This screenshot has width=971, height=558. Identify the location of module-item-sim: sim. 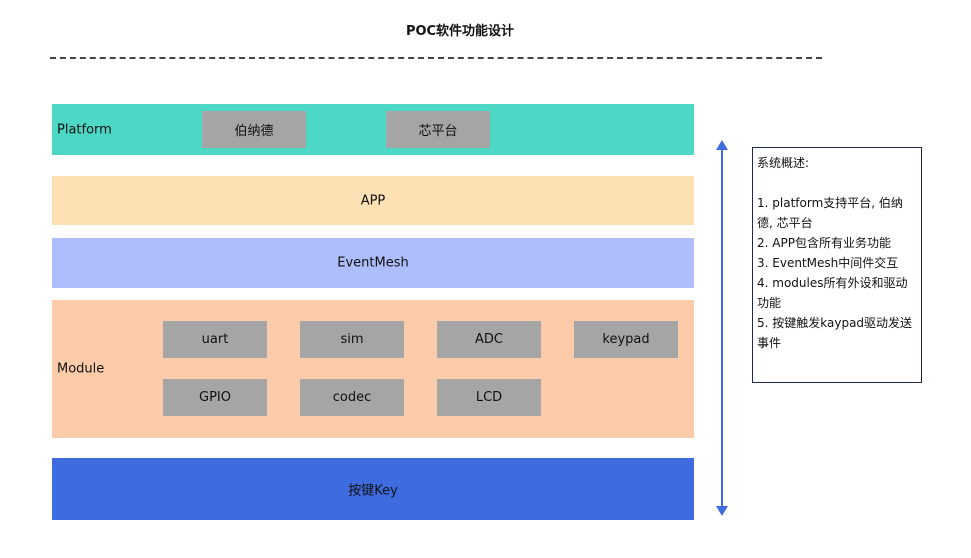
(352, 339).